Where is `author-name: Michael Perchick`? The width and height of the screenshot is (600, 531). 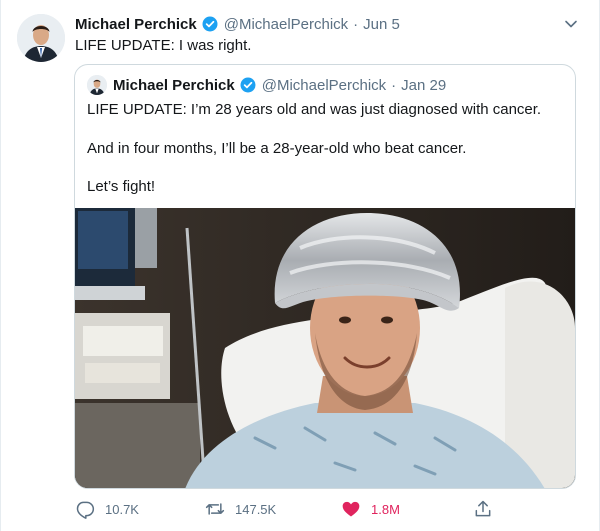
author-name: Michael Perchick is located at coordinates (136, 24).